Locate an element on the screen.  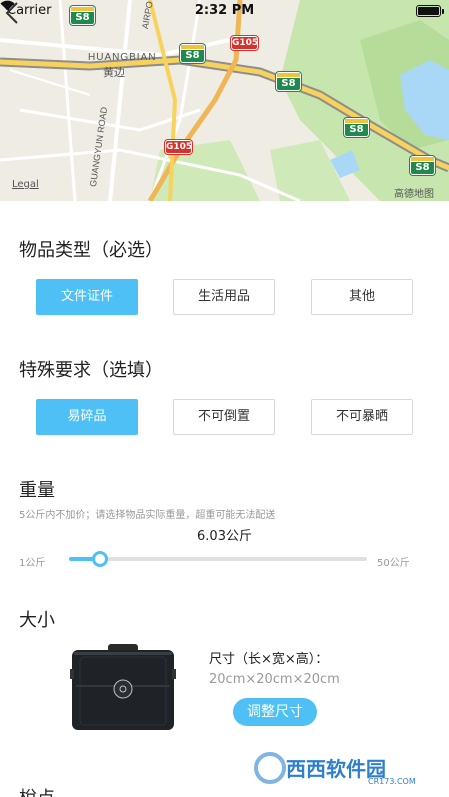
size-value: 20cm×20cm×20cm is located at coordinates (274, 679).